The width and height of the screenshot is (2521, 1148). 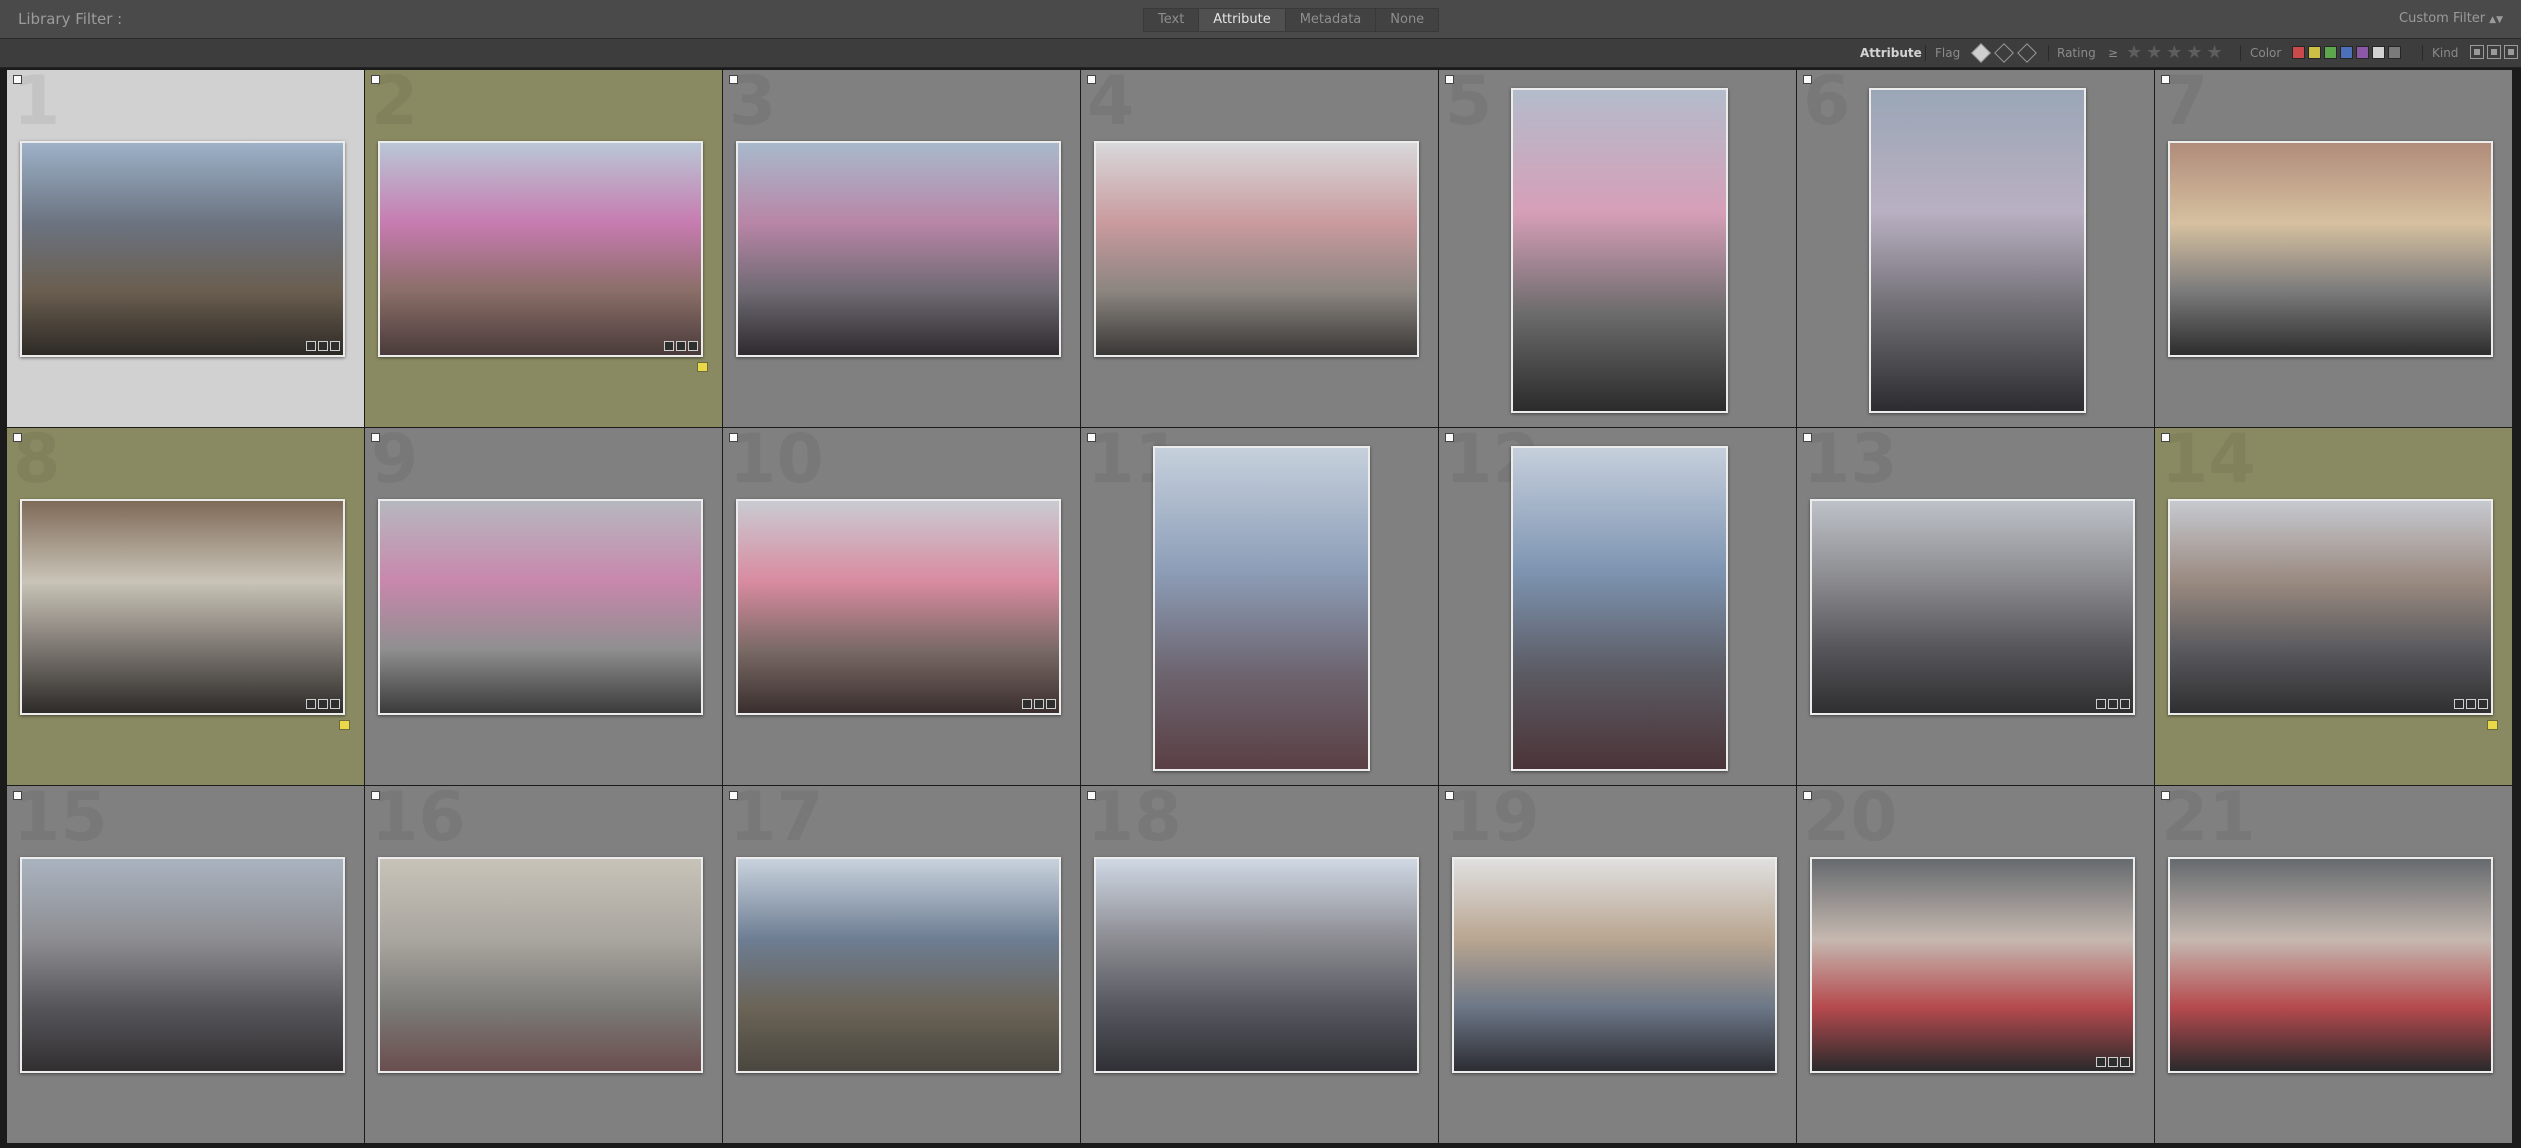 What do you see at coordinates (2477, 52) in the screenshot?
I see `master-photos-icon` at bounding box center [2477, 52].